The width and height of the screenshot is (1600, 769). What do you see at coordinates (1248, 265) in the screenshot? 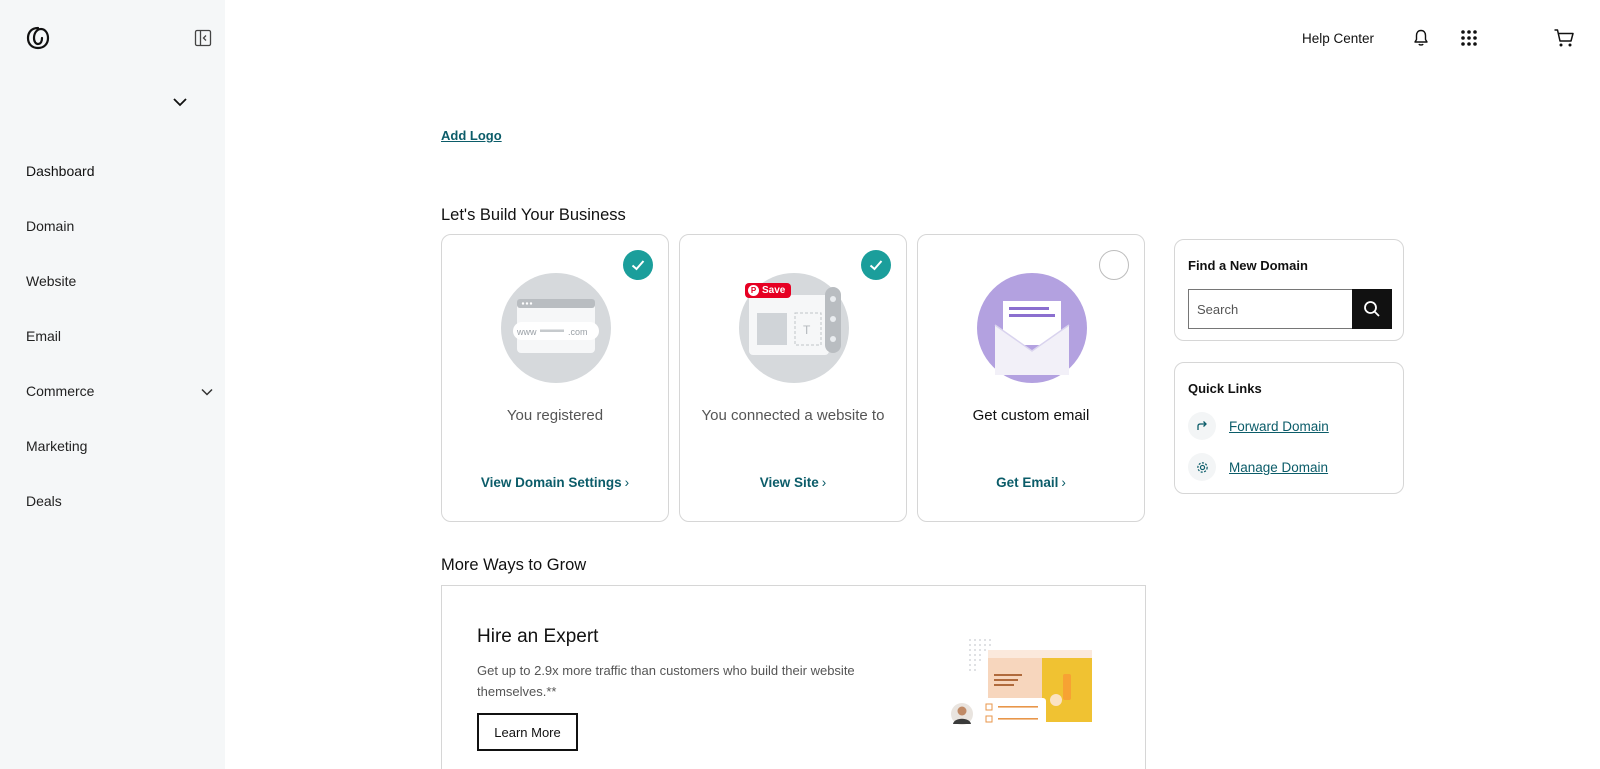
I see `find-domain-title: Find a New Domain` at bounding box center [1248, 265].